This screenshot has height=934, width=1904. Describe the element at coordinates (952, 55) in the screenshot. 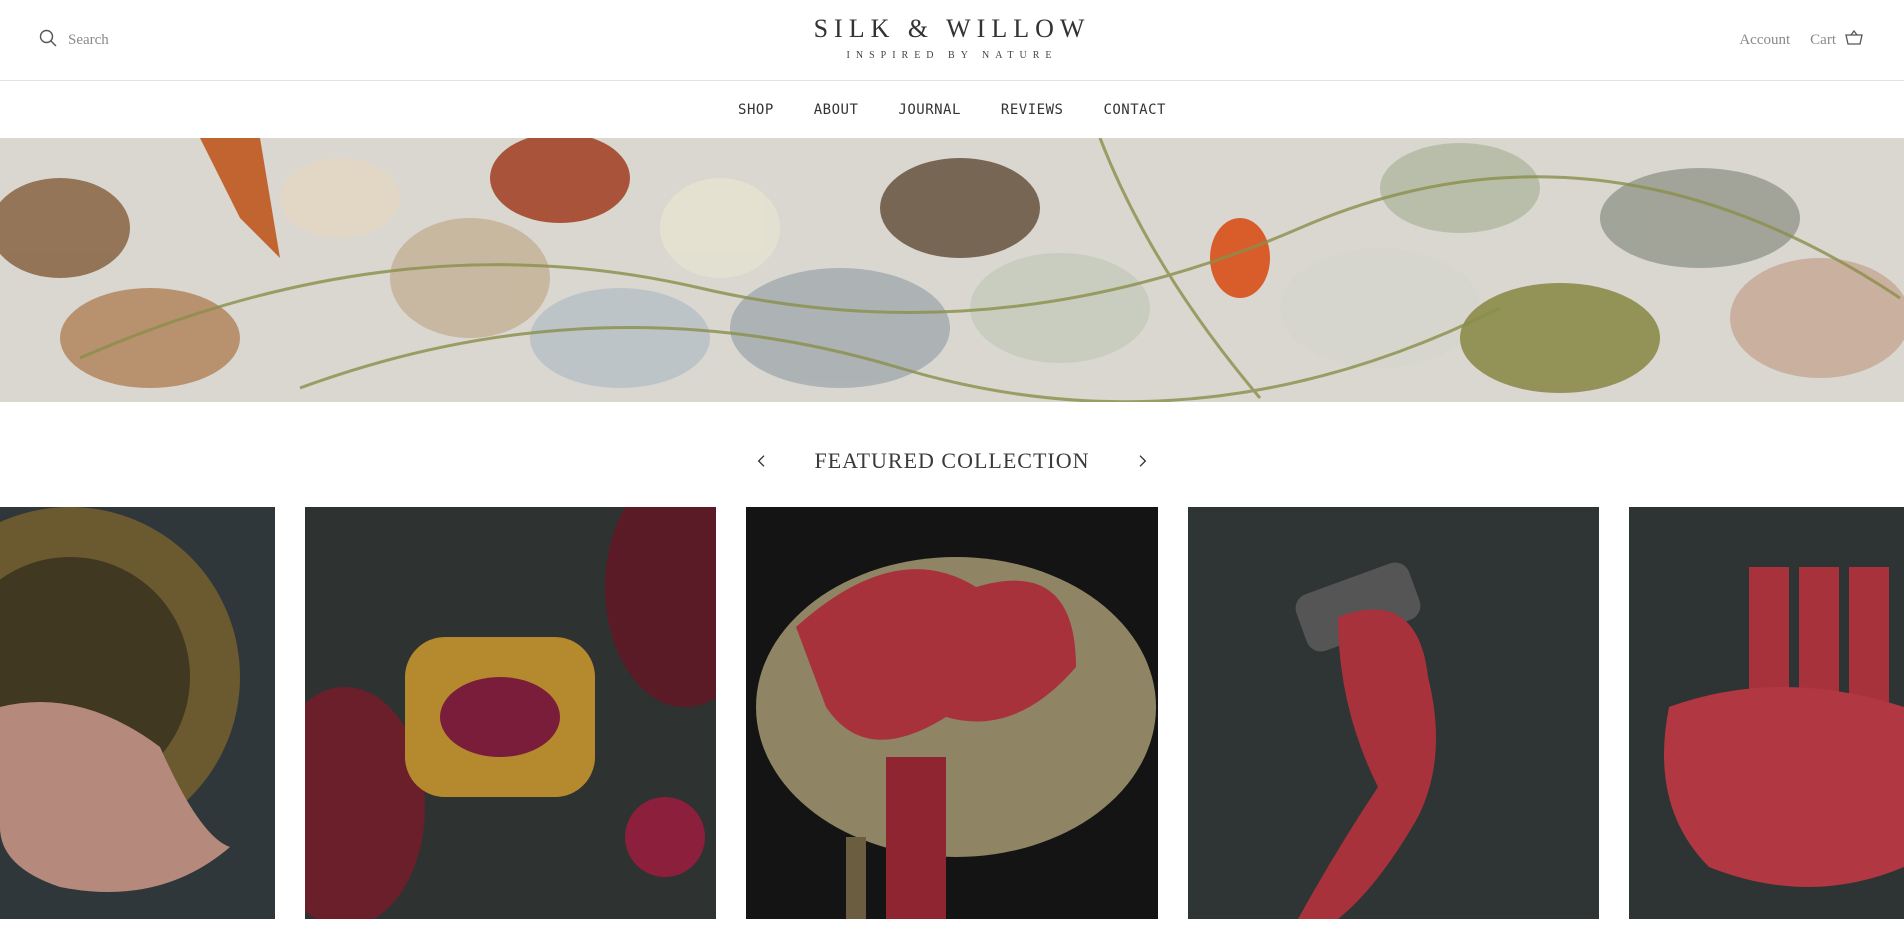

I see `logo-tagline: INSPIRED BY NATURE` at that location.